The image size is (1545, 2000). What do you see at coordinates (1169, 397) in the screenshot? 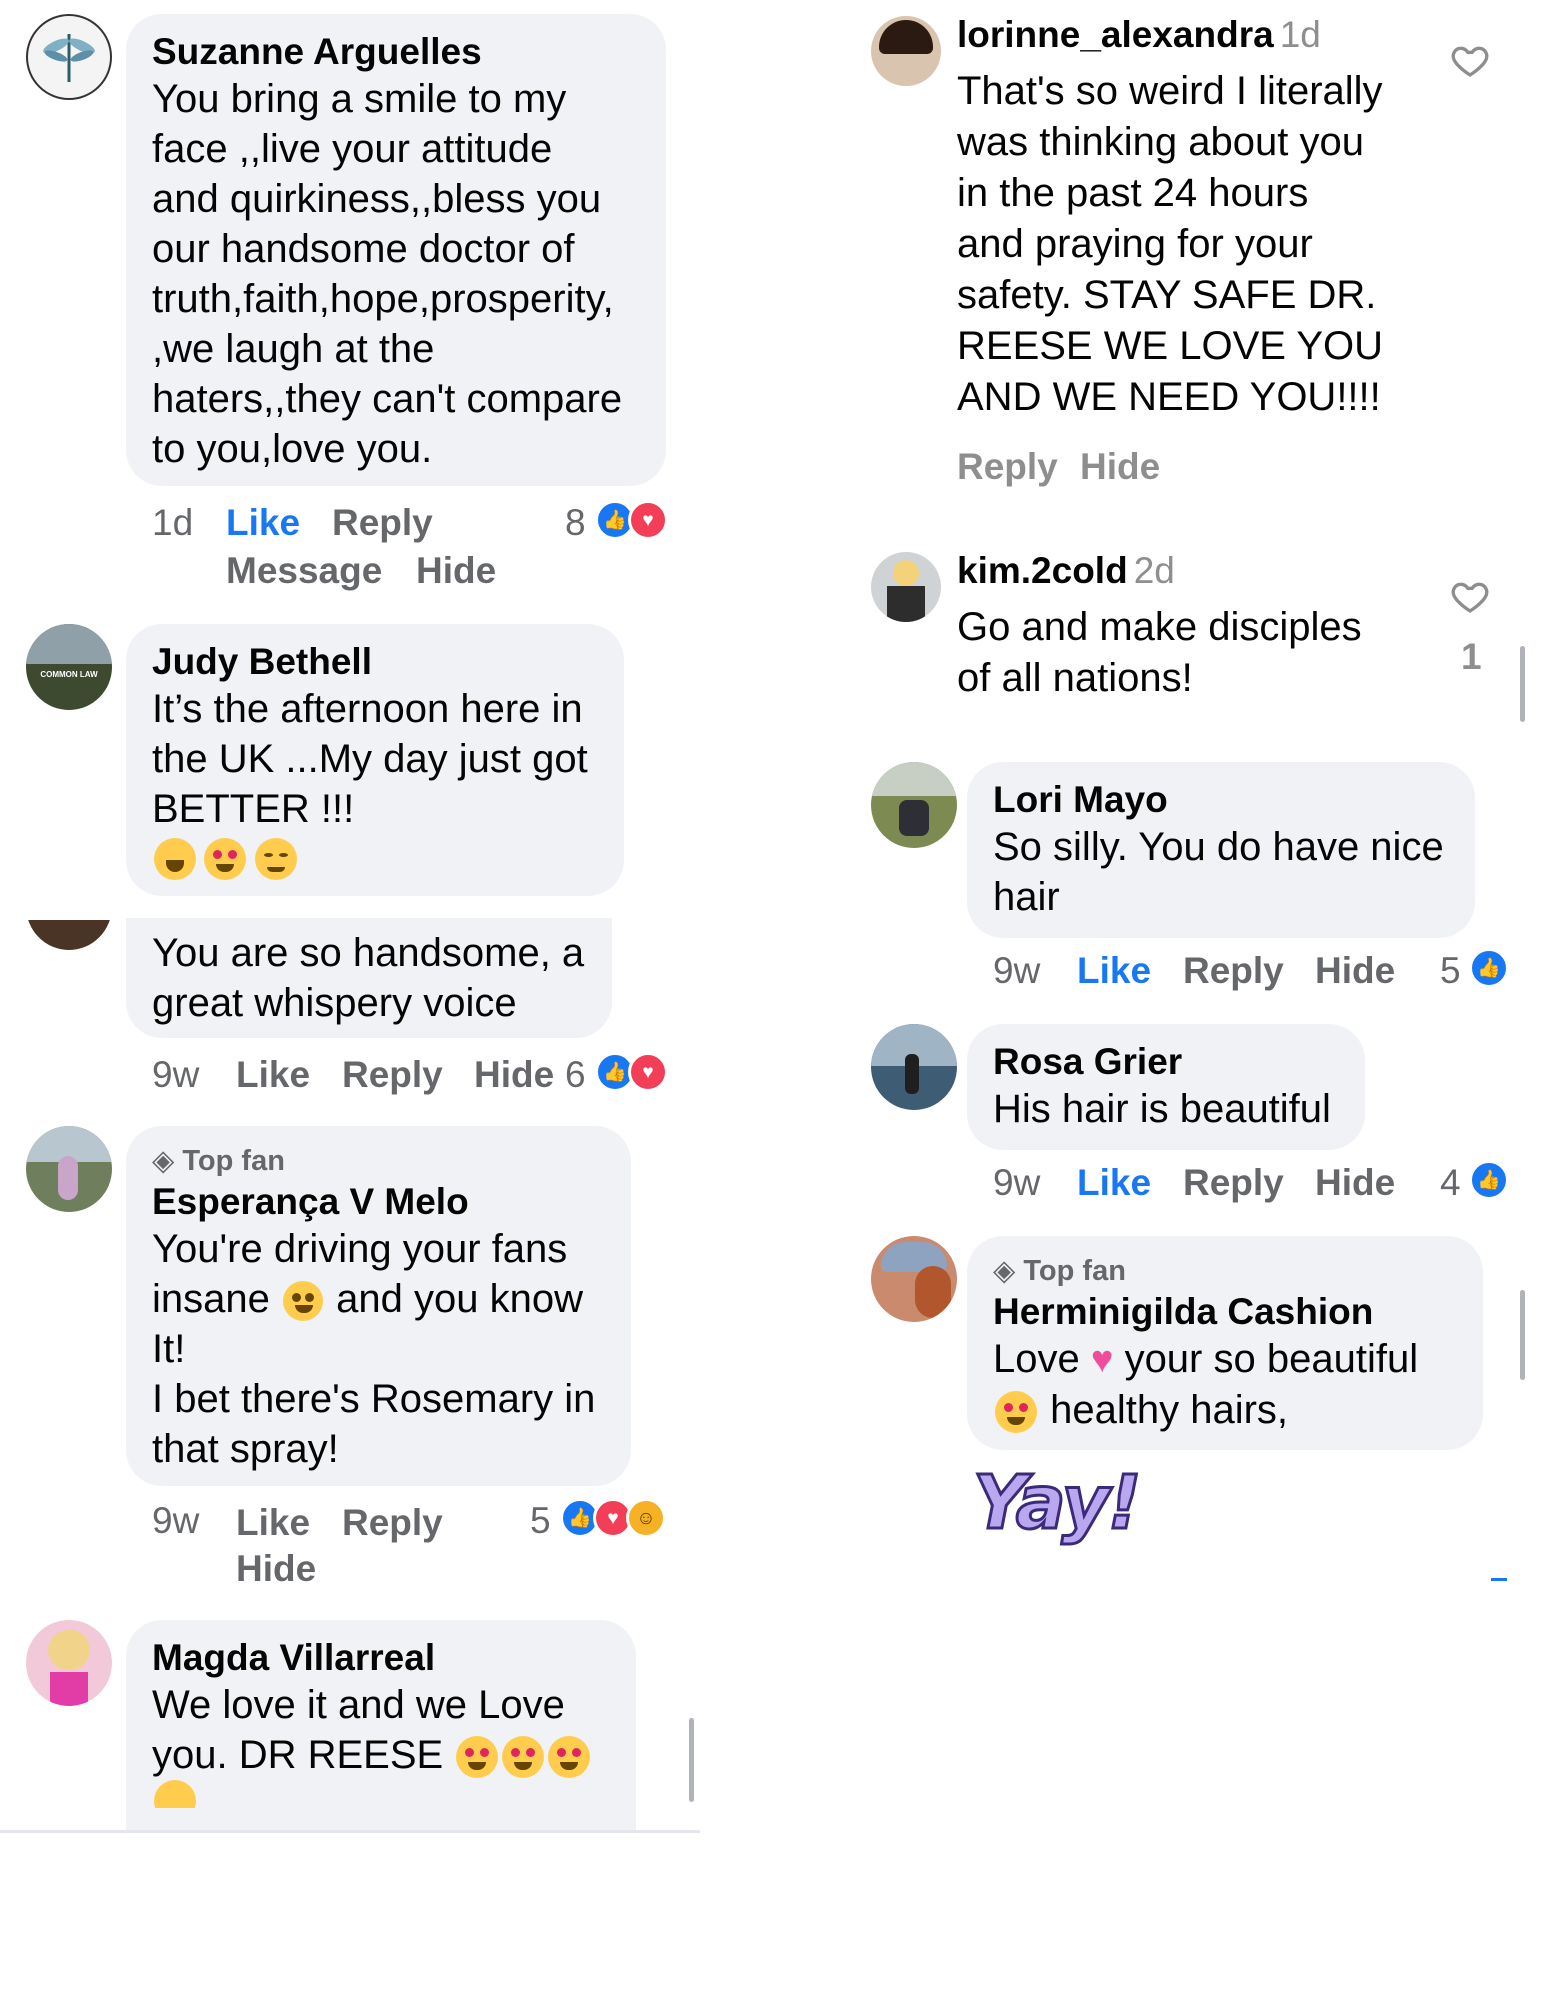
I see `comment-text-line: AND WE NEED YOU!!!!` at bounding box center [1169, 397].